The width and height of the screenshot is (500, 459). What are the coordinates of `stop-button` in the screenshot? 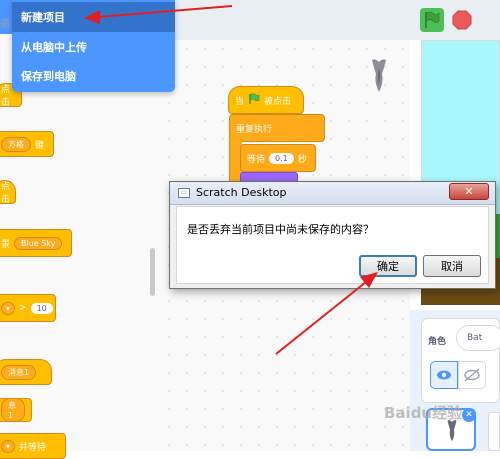 It's located at (462, 20).